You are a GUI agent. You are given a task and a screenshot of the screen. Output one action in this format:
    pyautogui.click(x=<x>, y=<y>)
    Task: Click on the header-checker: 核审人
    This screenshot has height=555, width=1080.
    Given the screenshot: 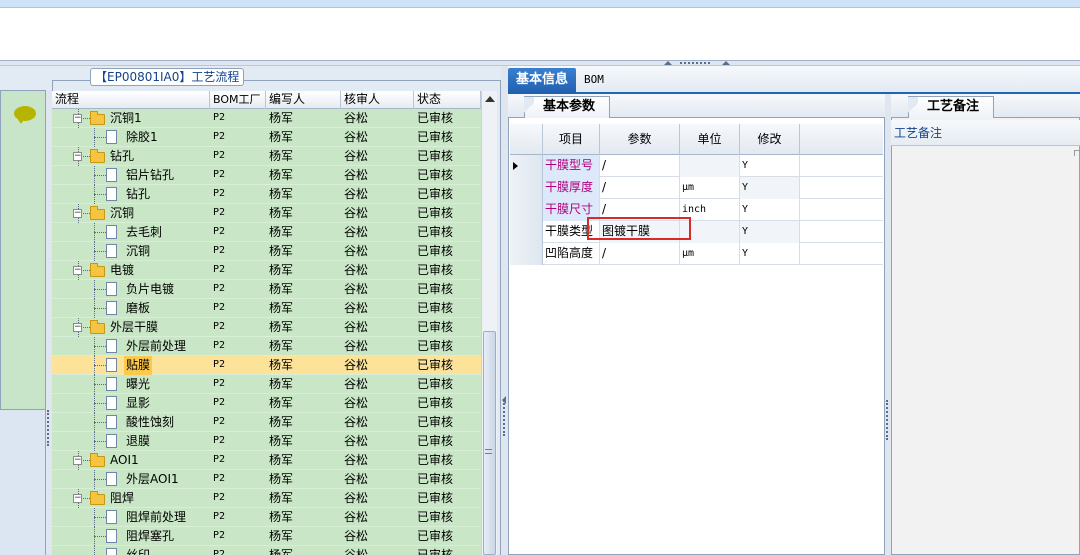 What is the action you would take?
    pyautogui.click(x=377, y=100)
    